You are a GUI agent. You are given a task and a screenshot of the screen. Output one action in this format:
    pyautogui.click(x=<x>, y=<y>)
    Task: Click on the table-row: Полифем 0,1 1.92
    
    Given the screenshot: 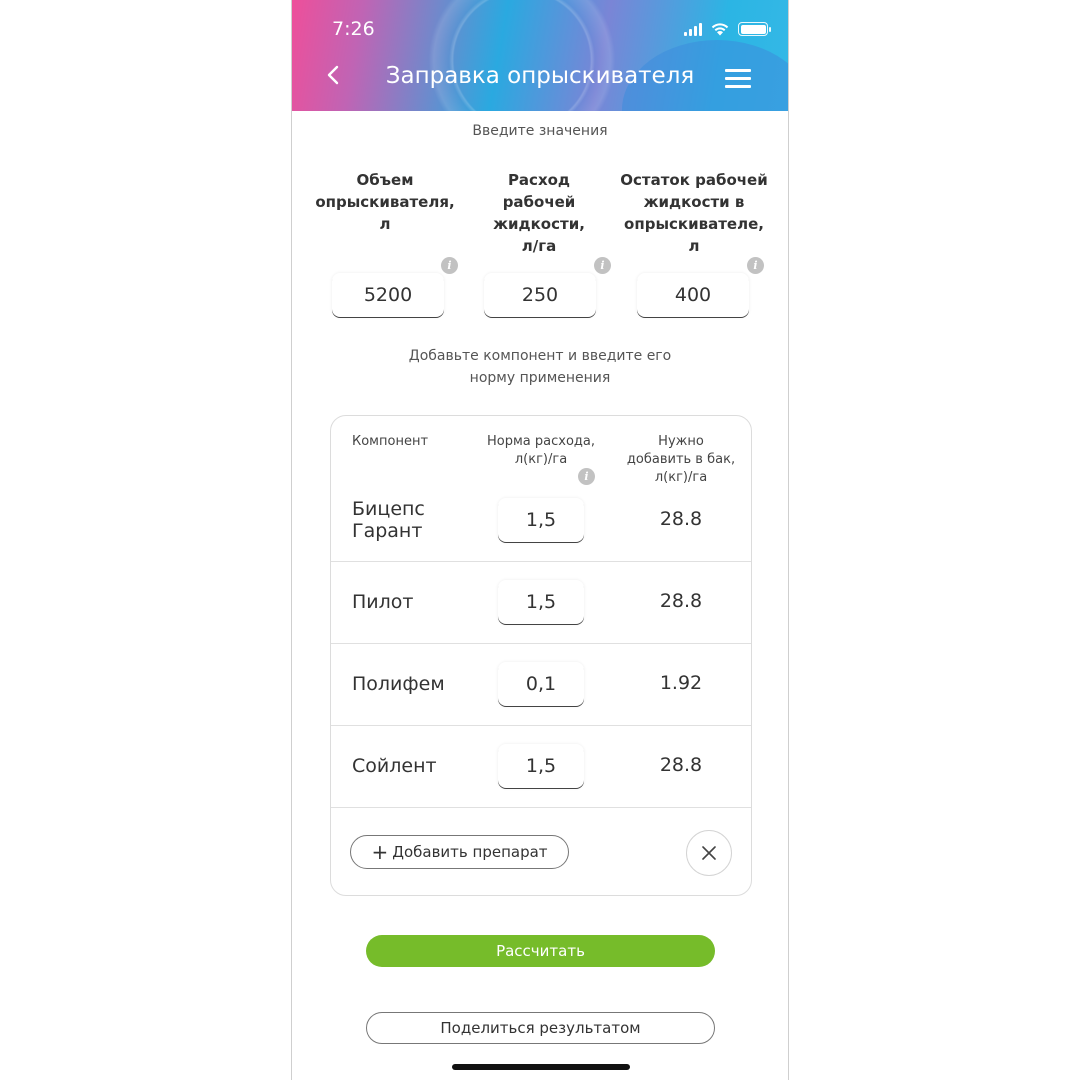 What is the action you would take?
    pyautogui.click(x=541, y=685)
    